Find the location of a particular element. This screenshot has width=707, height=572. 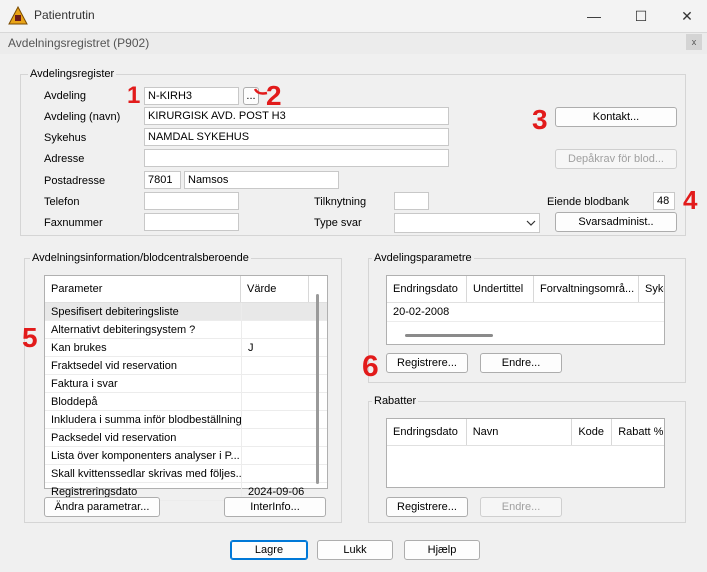

type-svar-select is located at coordinates (467, 223).